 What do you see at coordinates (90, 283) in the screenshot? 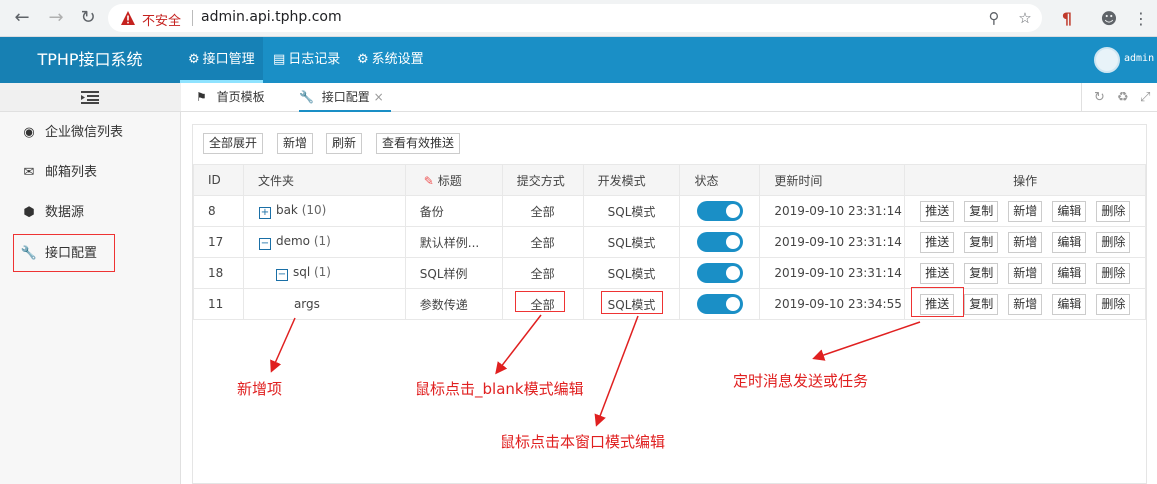
I see `sidebar: ◉ 企业微信列表 ✉ 邮箱列表 ⬢ 数据源 🔧 接口配置` at bounding box center [90, 283].